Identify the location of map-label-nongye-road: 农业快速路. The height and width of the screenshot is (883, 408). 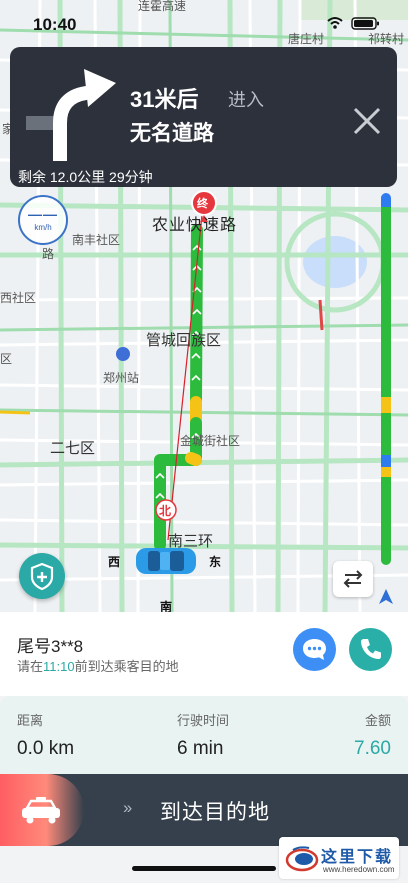
(195, 225).